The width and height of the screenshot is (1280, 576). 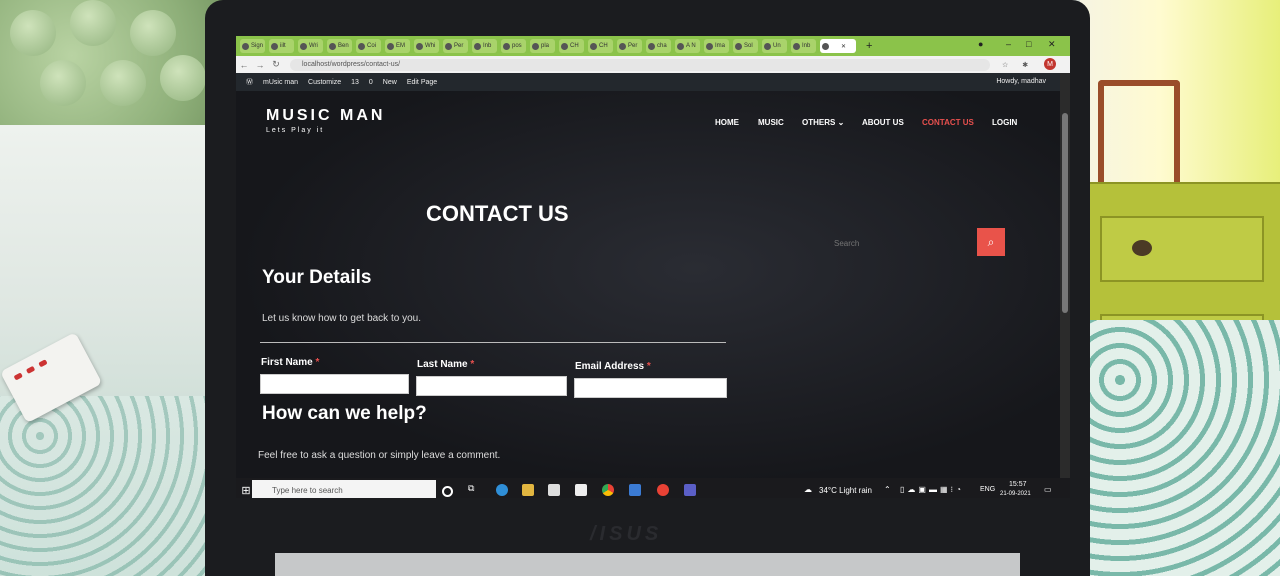 I want to click on browser-tab: A N, so click(x=687, y=46).